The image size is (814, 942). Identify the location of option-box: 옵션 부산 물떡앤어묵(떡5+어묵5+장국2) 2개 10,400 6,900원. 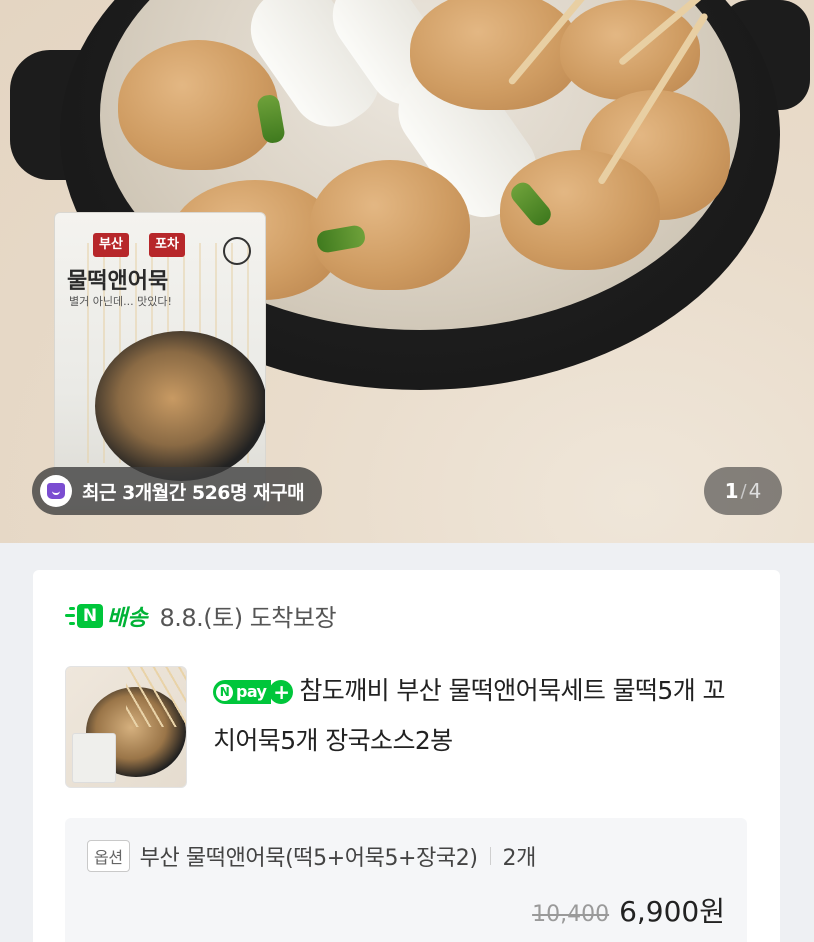
(406, 880).